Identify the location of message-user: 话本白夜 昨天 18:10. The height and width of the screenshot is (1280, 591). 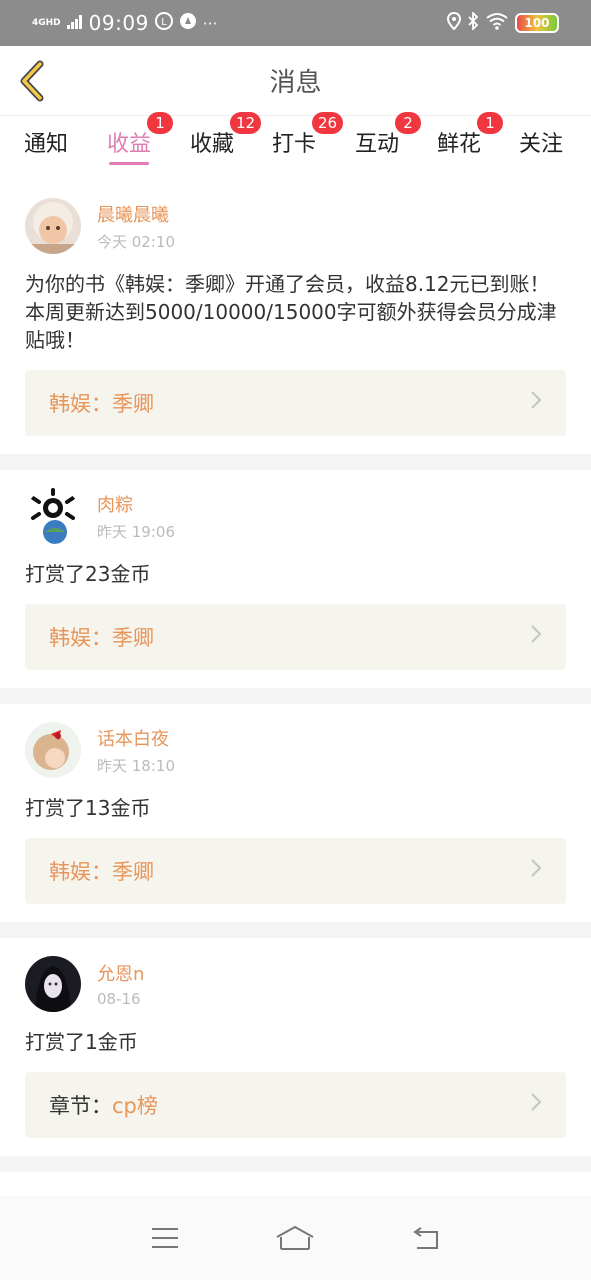
(295, 750).